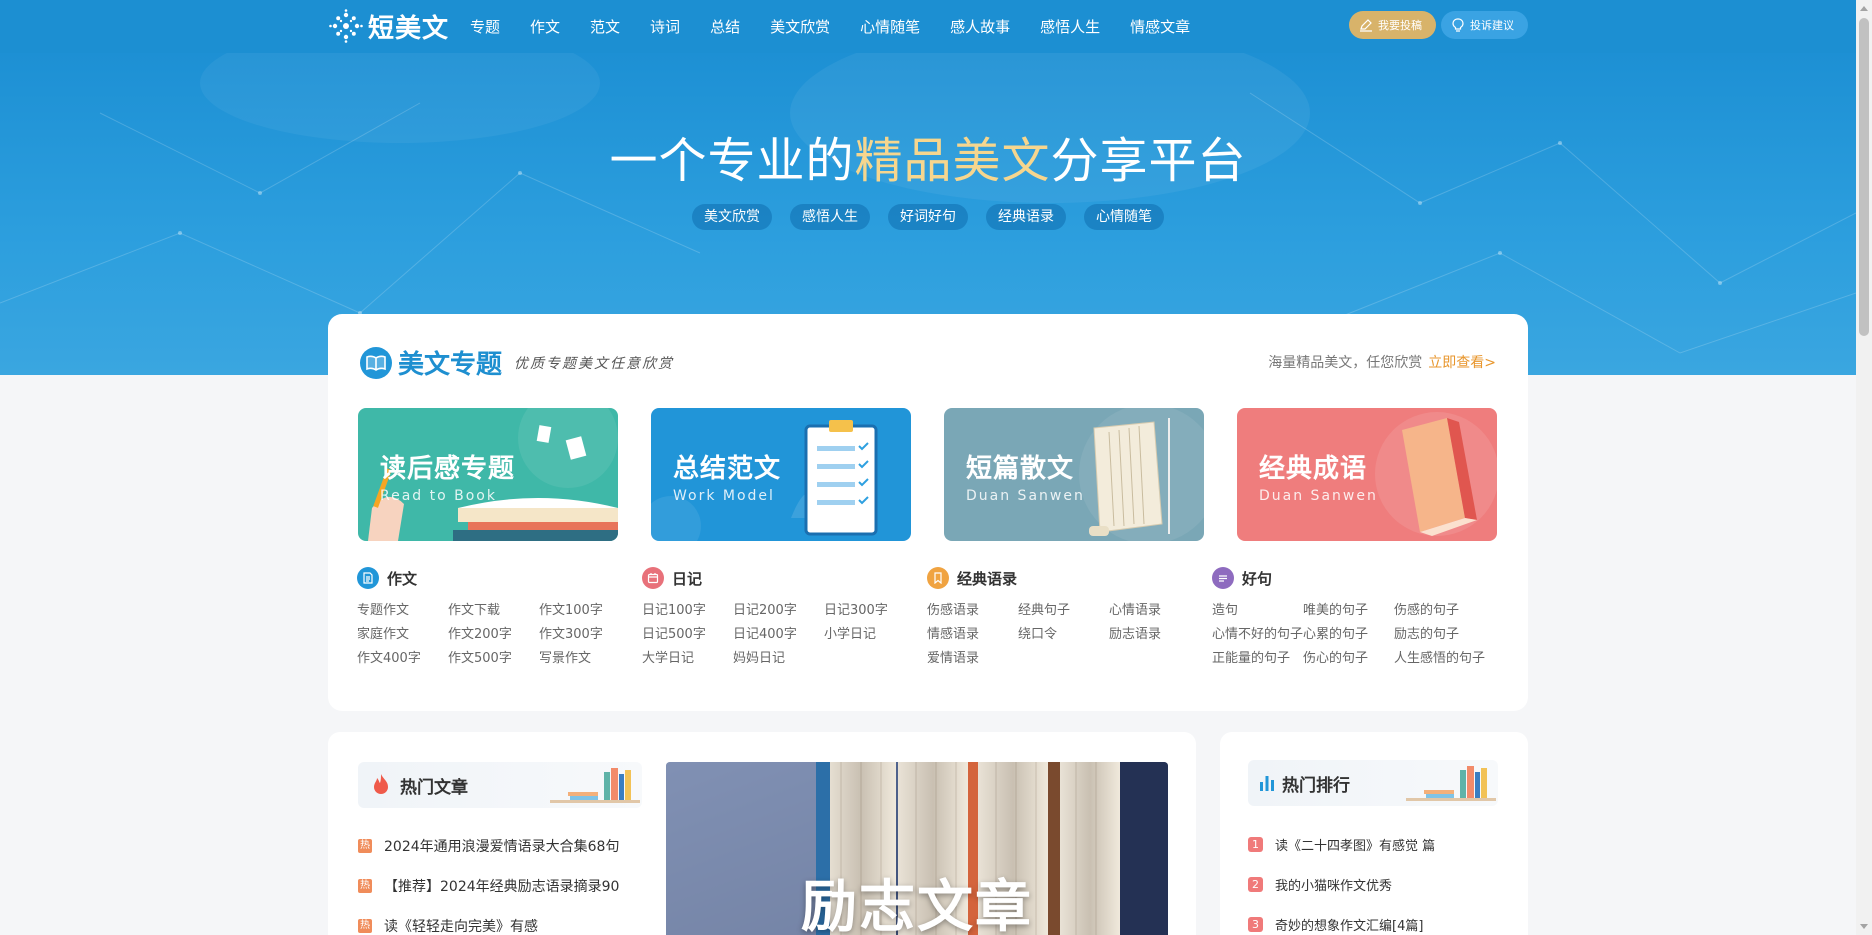 The height and width of the screenshot is (935, 1872). Describe the element at coordinates (917, 848) in the screenshot. I see `featured-banner: 励志文章` at that location.